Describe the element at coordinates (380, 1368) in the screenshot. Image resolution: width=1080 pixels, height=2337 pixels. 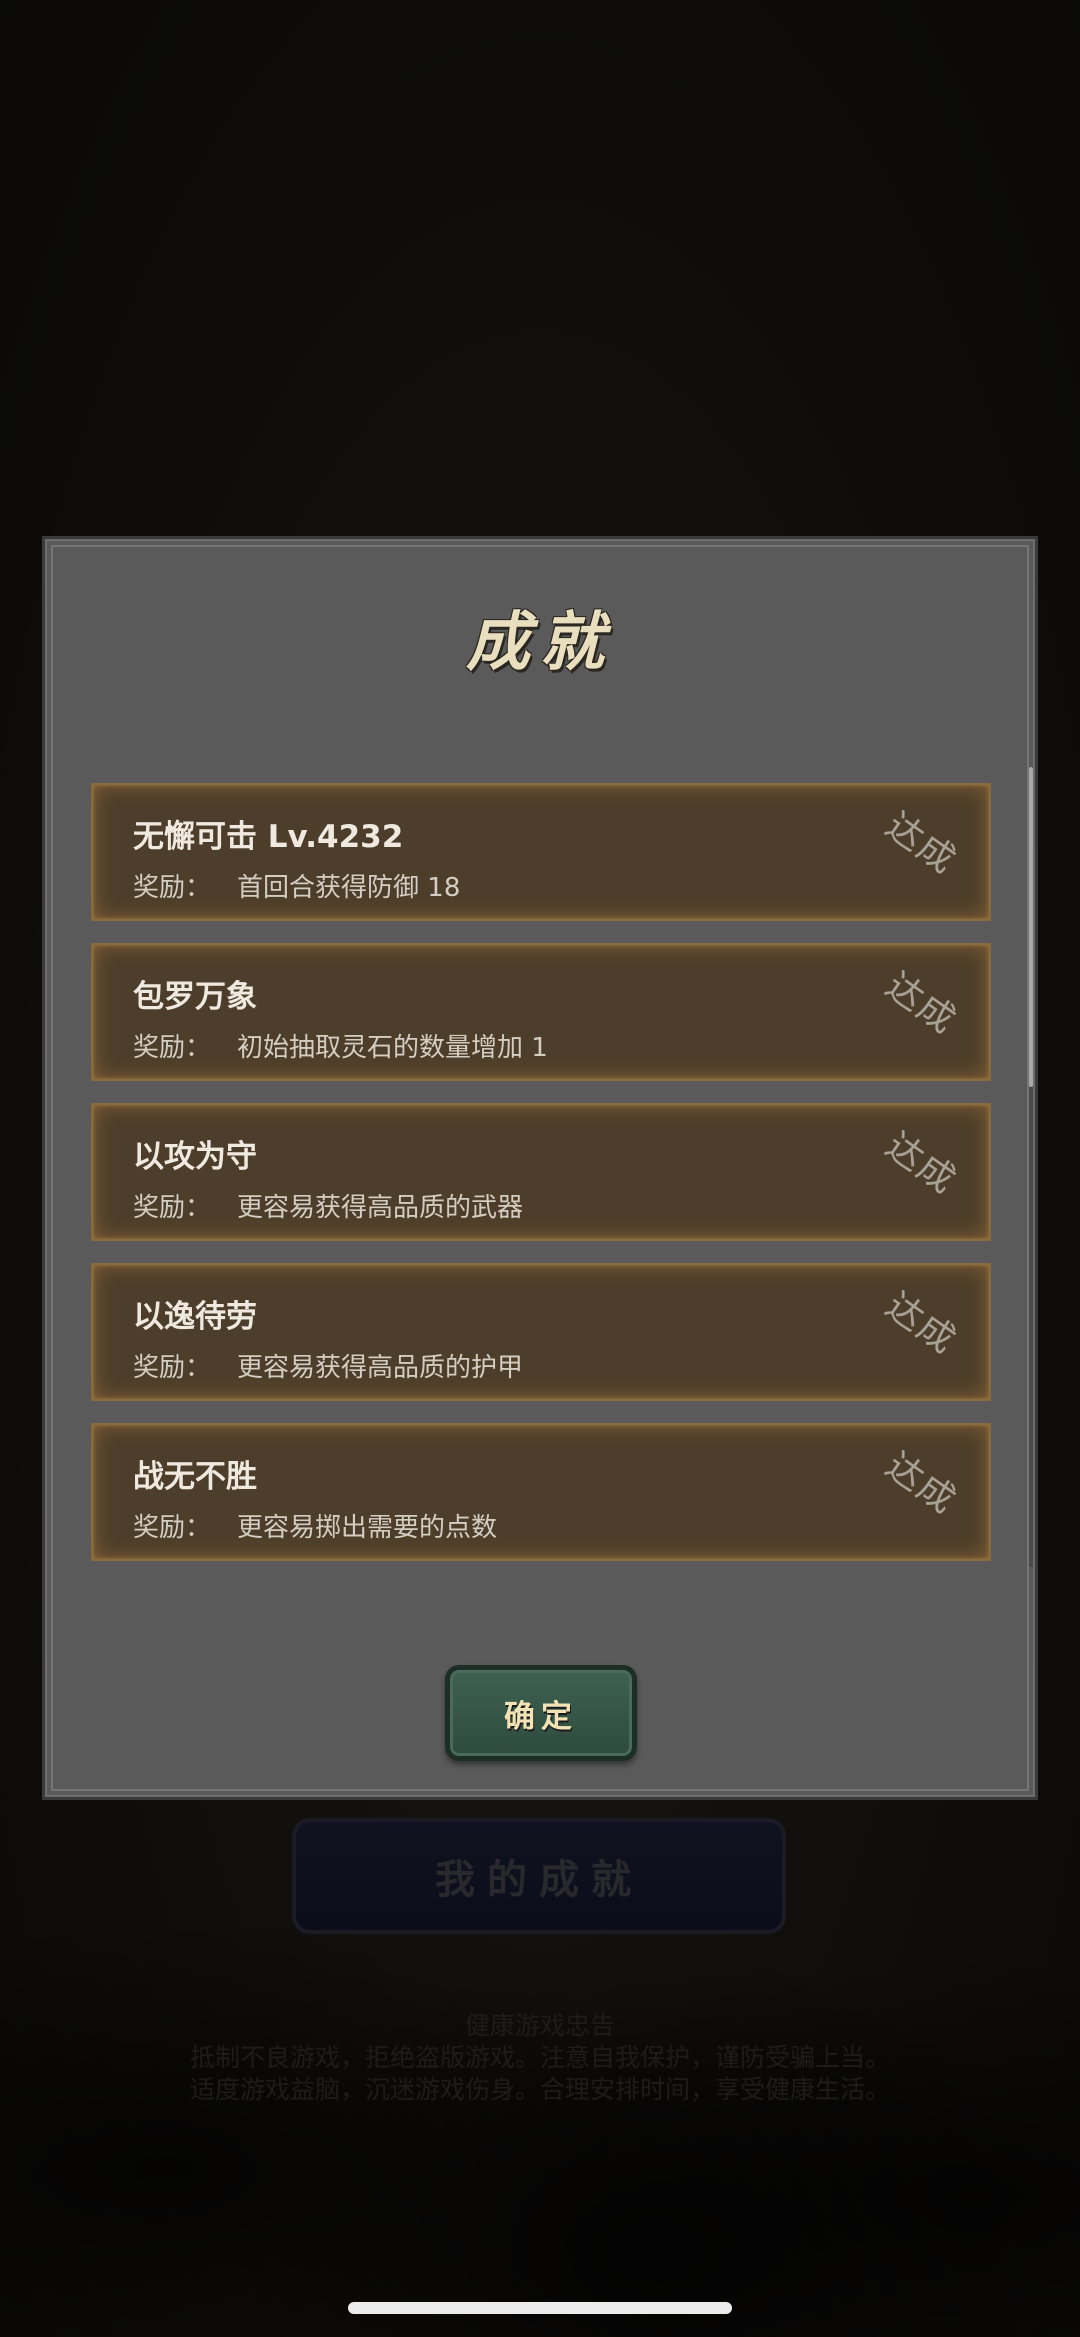
I see `reward-text: 更容易获得高品质的护甲` at that location.